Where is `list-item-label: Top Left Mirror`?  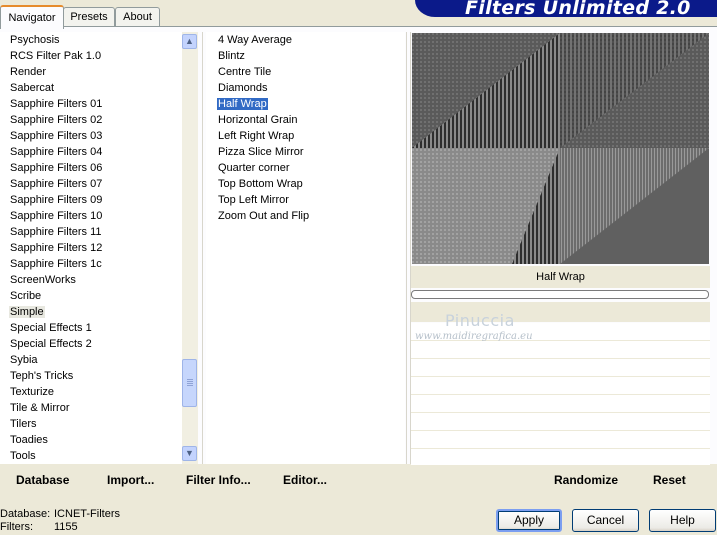 list-item-label: Top Left Mirror is located at coordinates (253, 200).